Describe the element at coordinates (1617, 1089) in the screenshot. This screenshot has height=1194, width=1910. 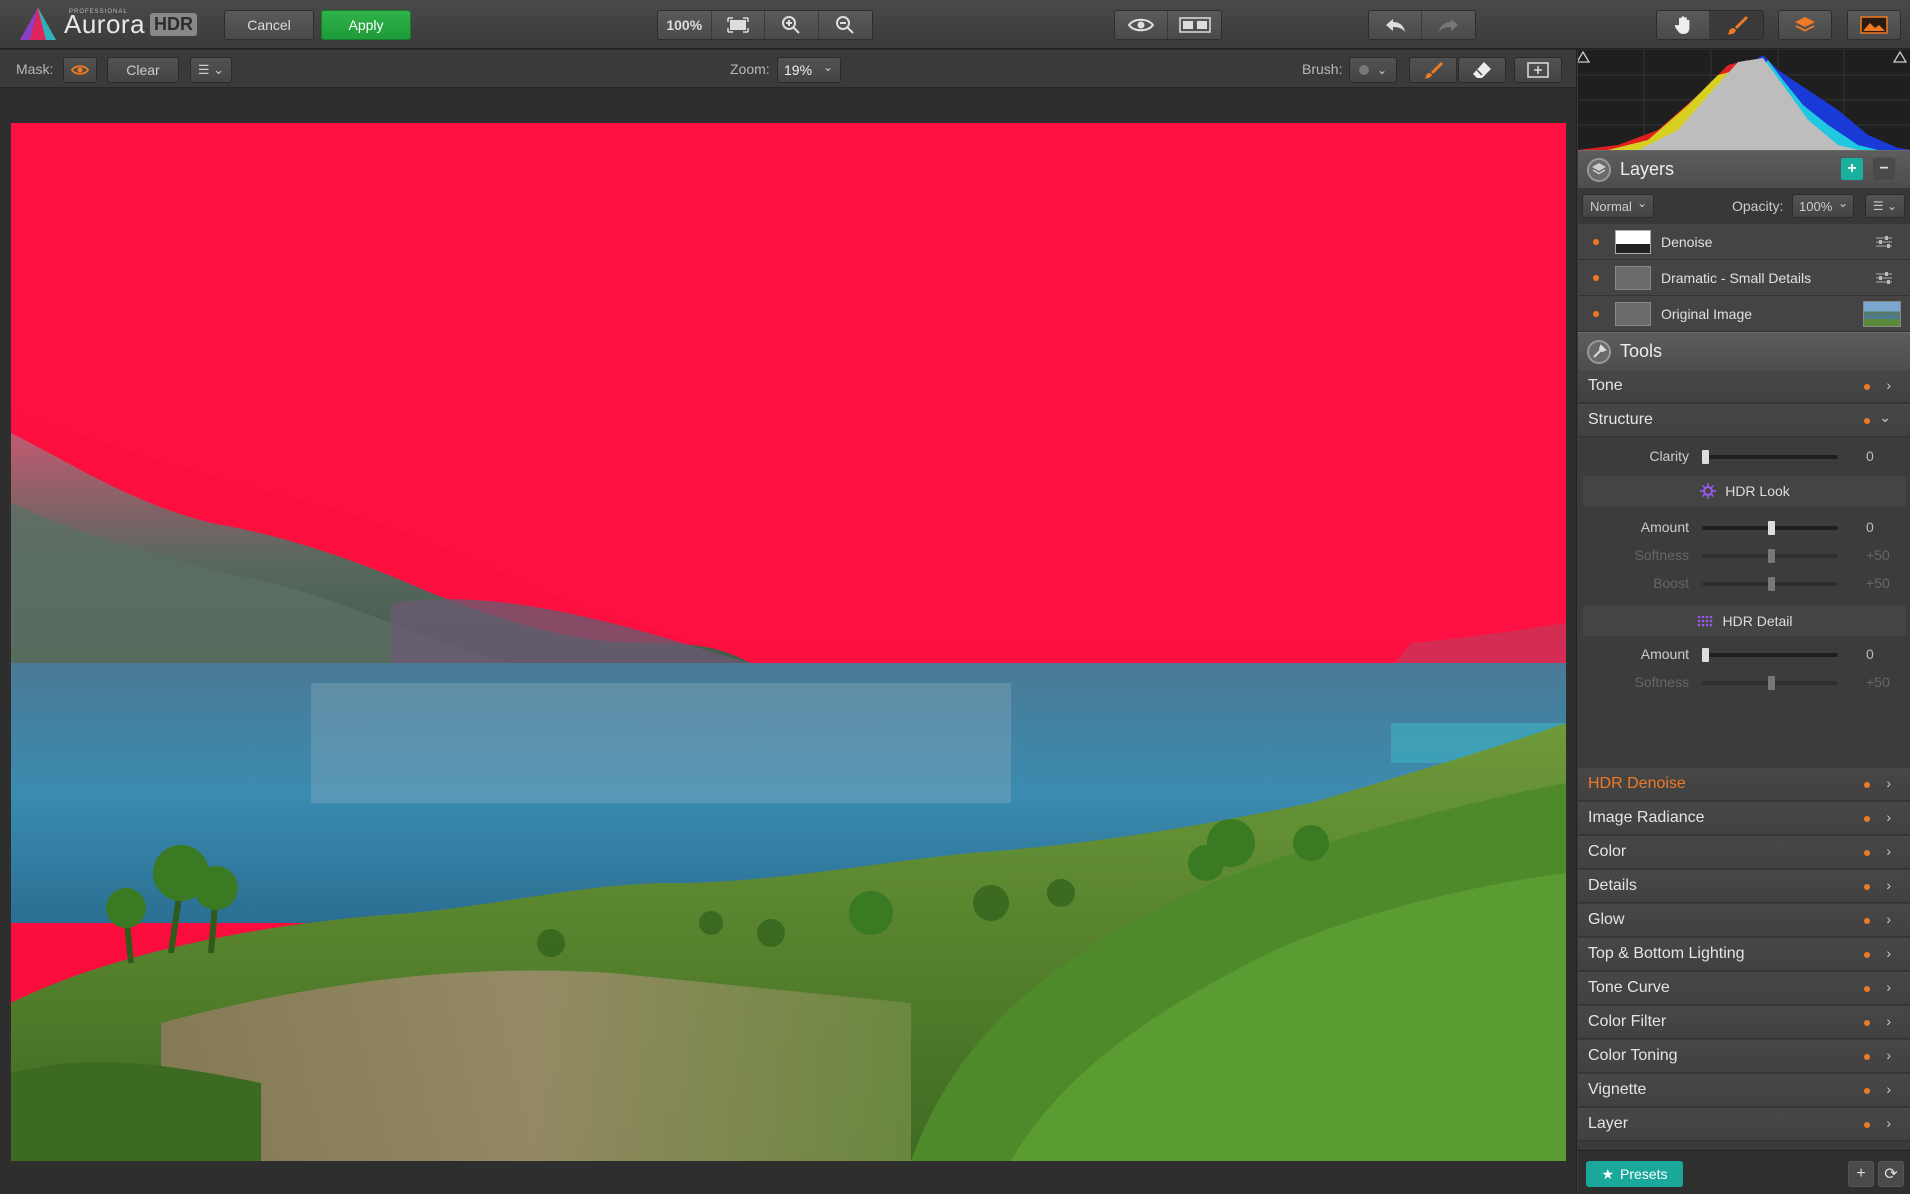
I see `tool-label: Vignette` at that location.